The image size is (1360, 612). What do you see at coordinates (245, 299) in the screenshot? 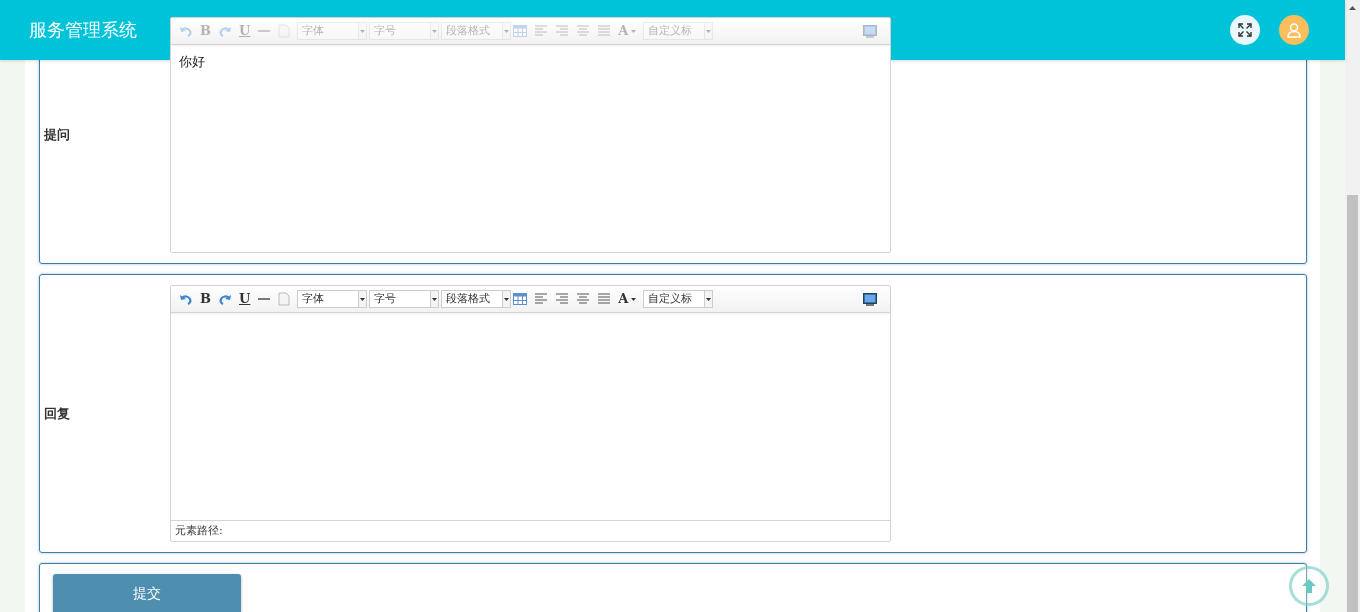
I see `underline-button: U` at bounding box center [245, 299].